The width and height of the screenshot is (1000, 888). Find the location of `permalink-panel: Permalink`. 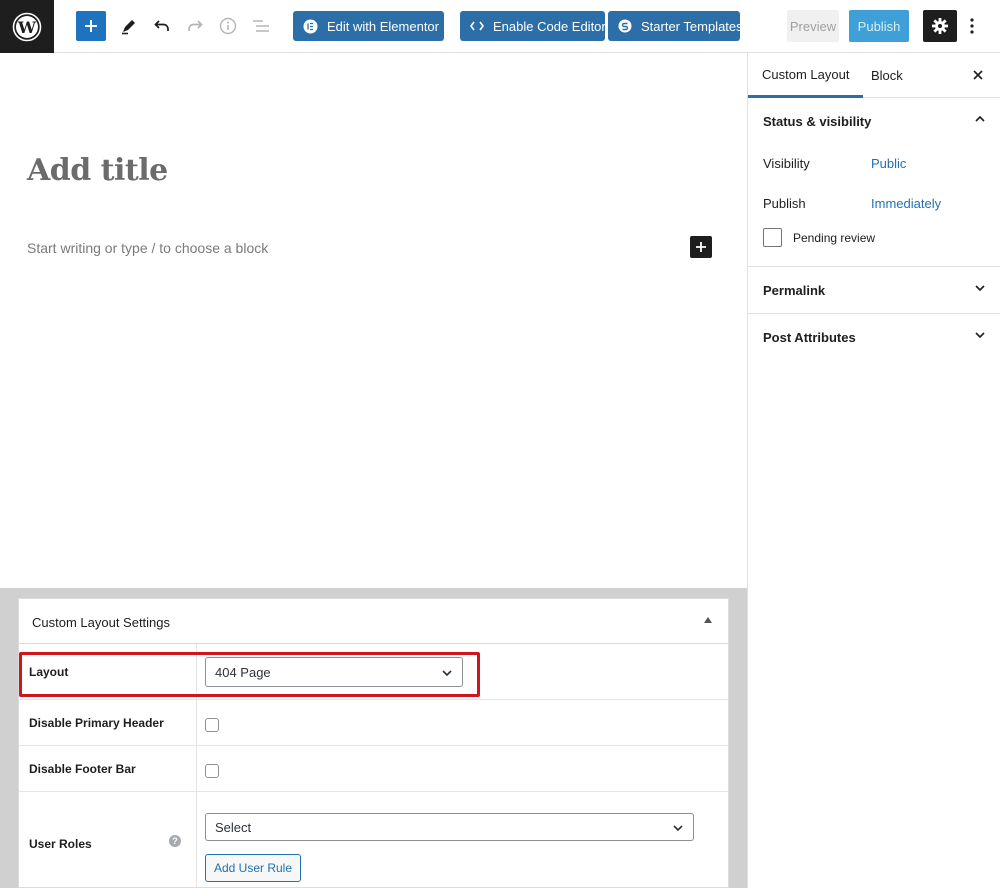

permalink-panel: Permalink is located at coordinates (874, 290).